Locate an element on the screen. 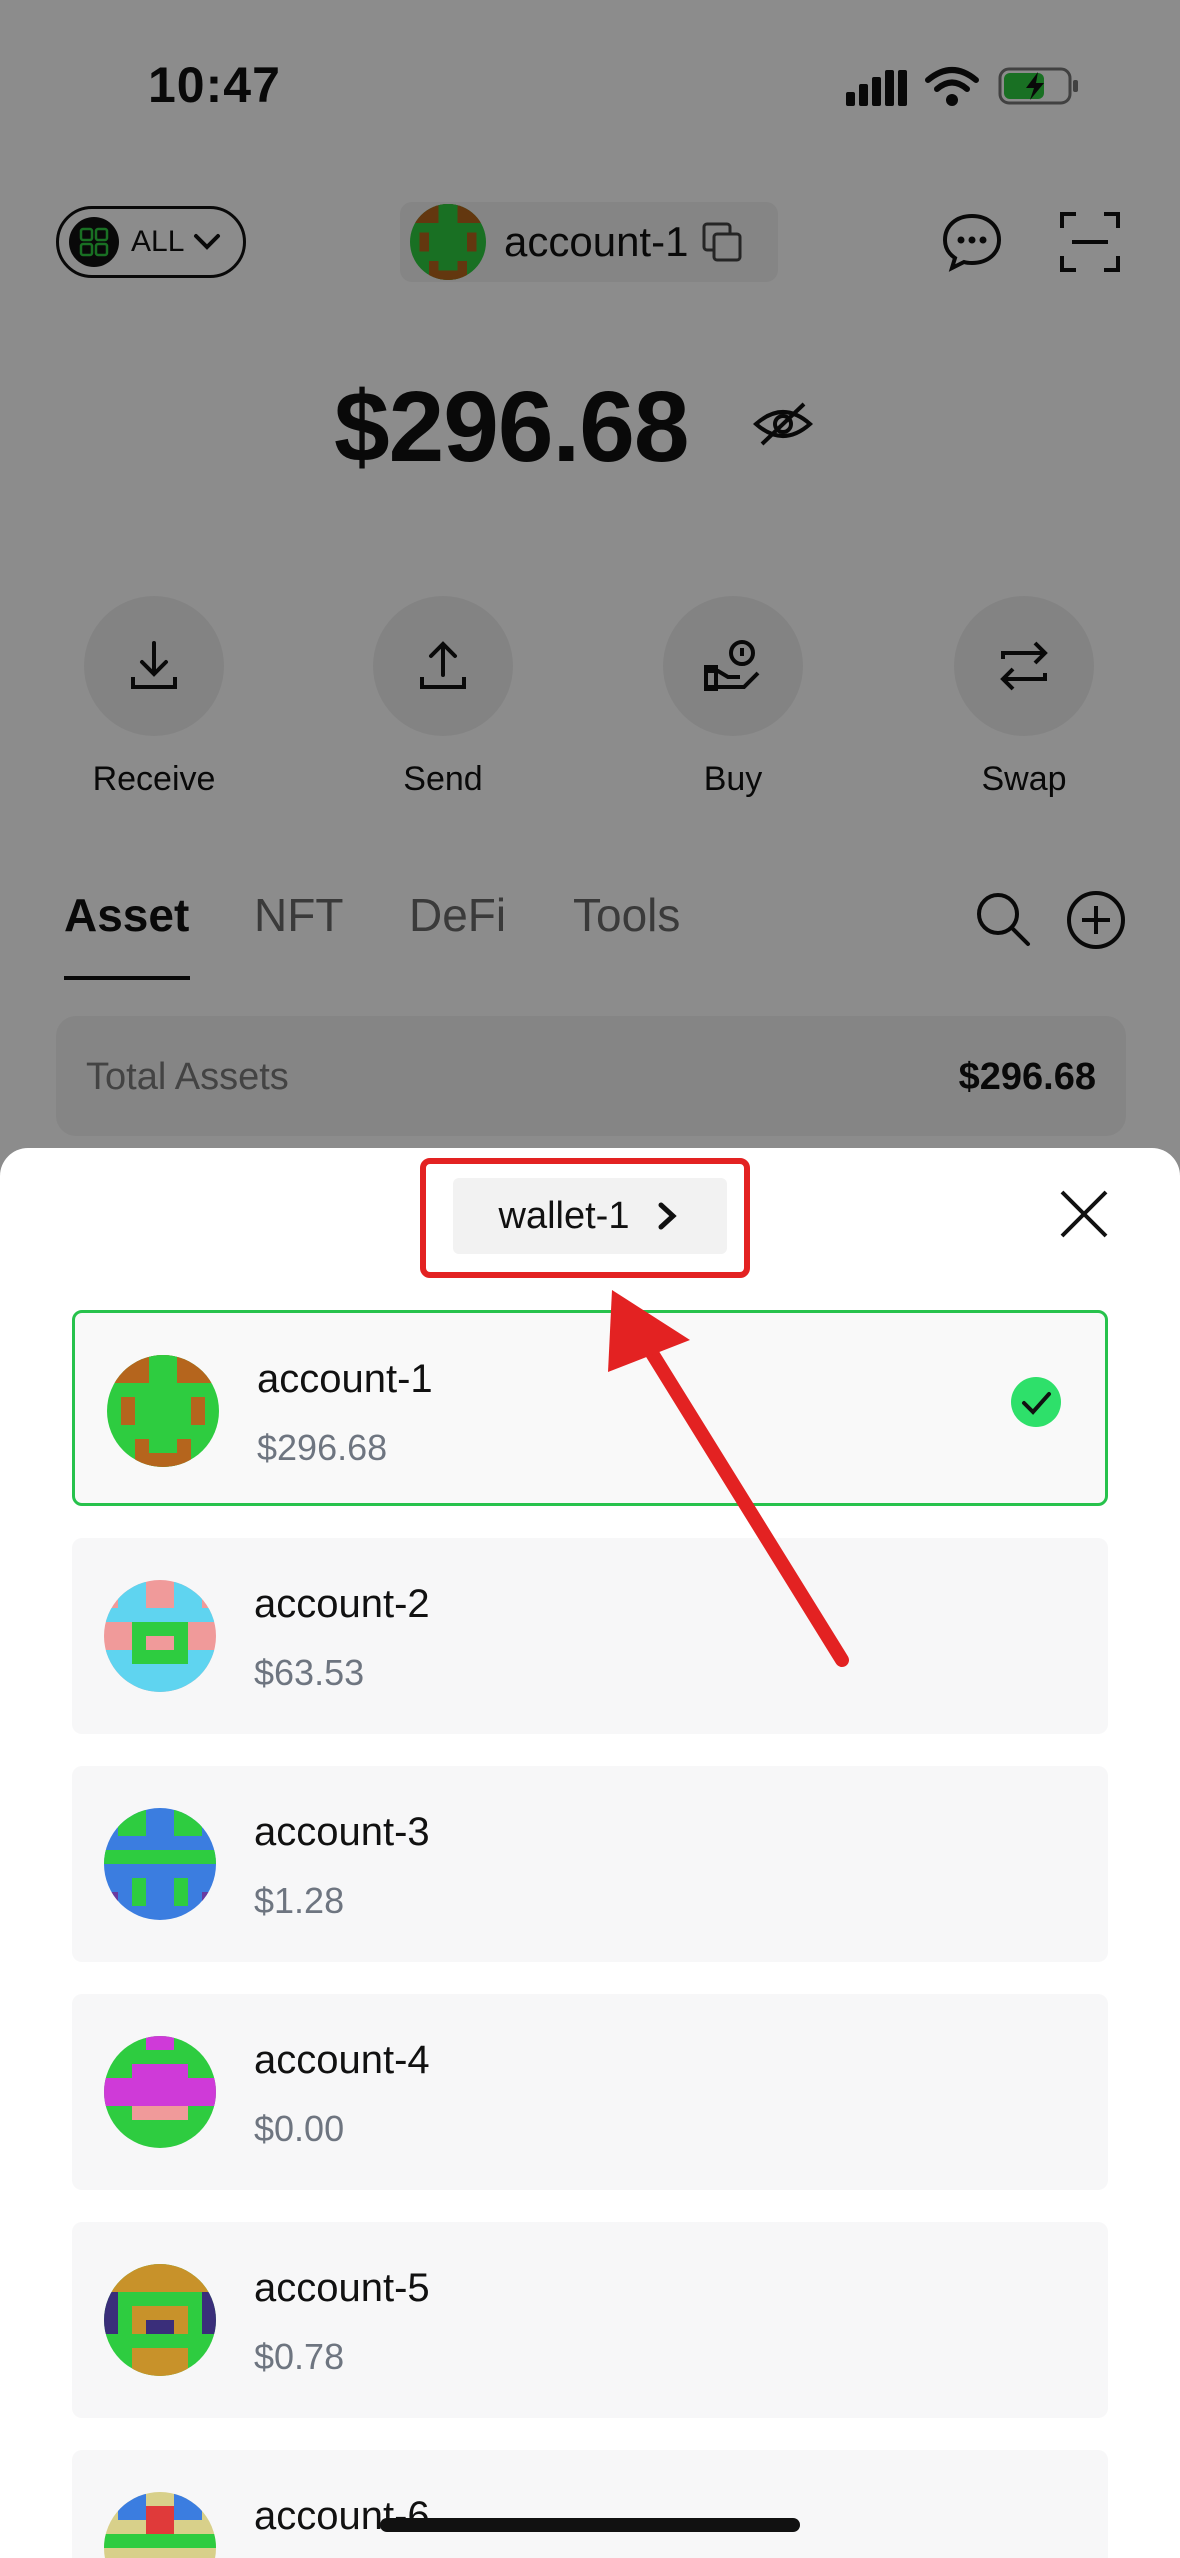  checkmark-icon is located at coordinates (1036, 1402).